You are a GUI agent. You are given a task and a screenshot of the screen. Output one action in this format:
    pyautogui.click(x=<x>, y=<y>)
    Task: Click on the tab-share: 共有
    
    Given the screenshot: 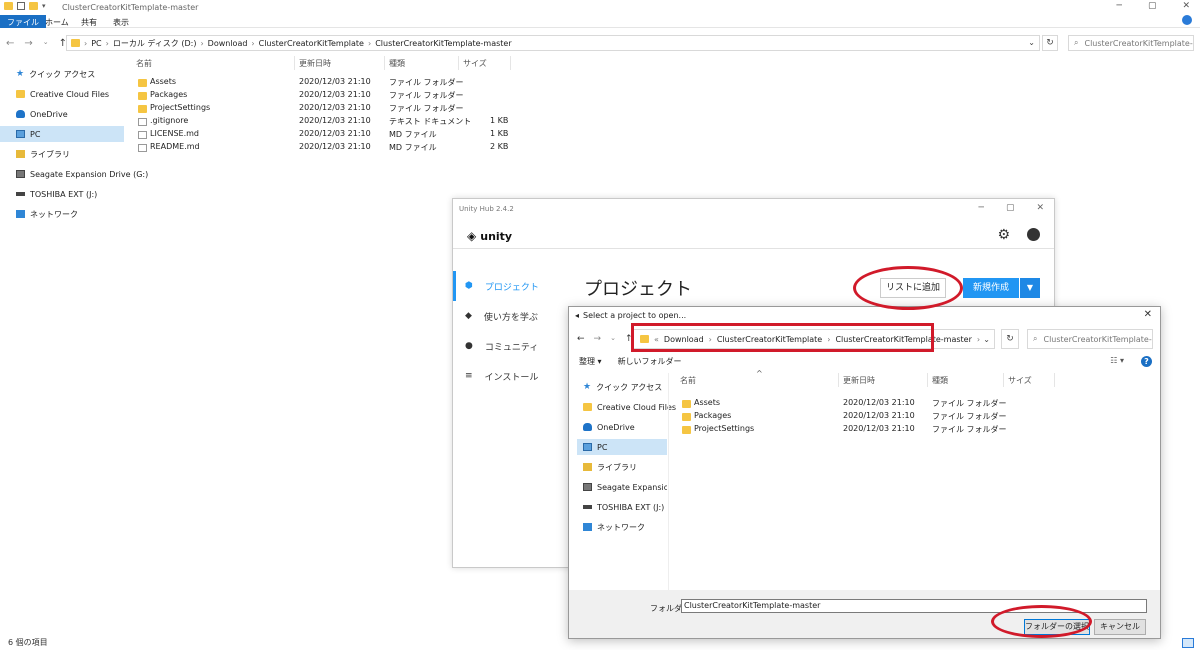 What is the action you would take?
    pyautogui.click(x=89, y=21)
    